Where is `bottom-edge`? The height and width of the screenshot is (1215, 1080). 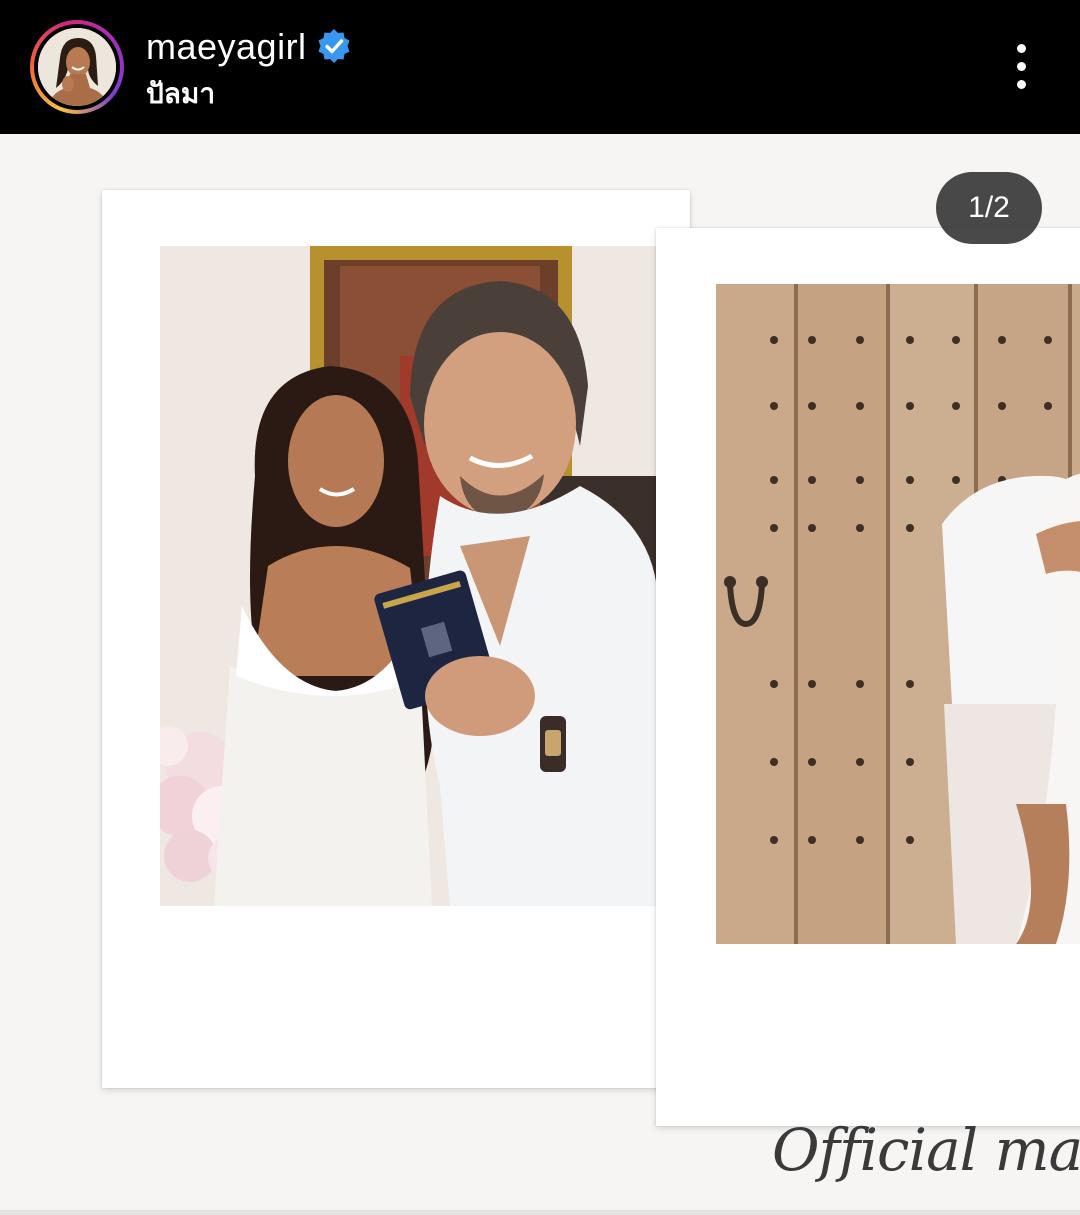 bottom-edge is located at coordinates (540, 1212).